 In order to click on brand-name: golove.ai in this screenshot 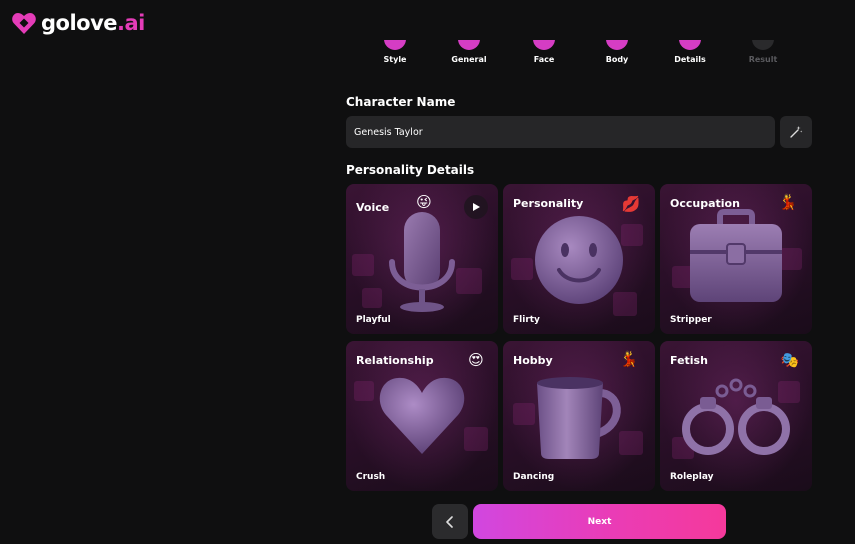, I will do `click(93, 23)`.